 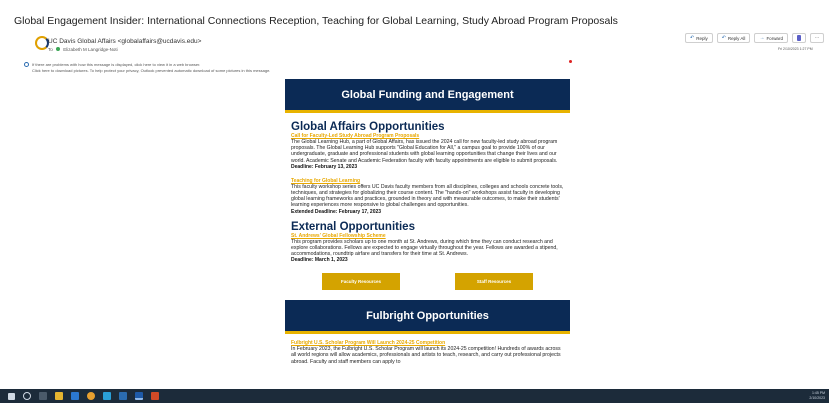 I want to click on presence-icon, so click(x=58, y=49).